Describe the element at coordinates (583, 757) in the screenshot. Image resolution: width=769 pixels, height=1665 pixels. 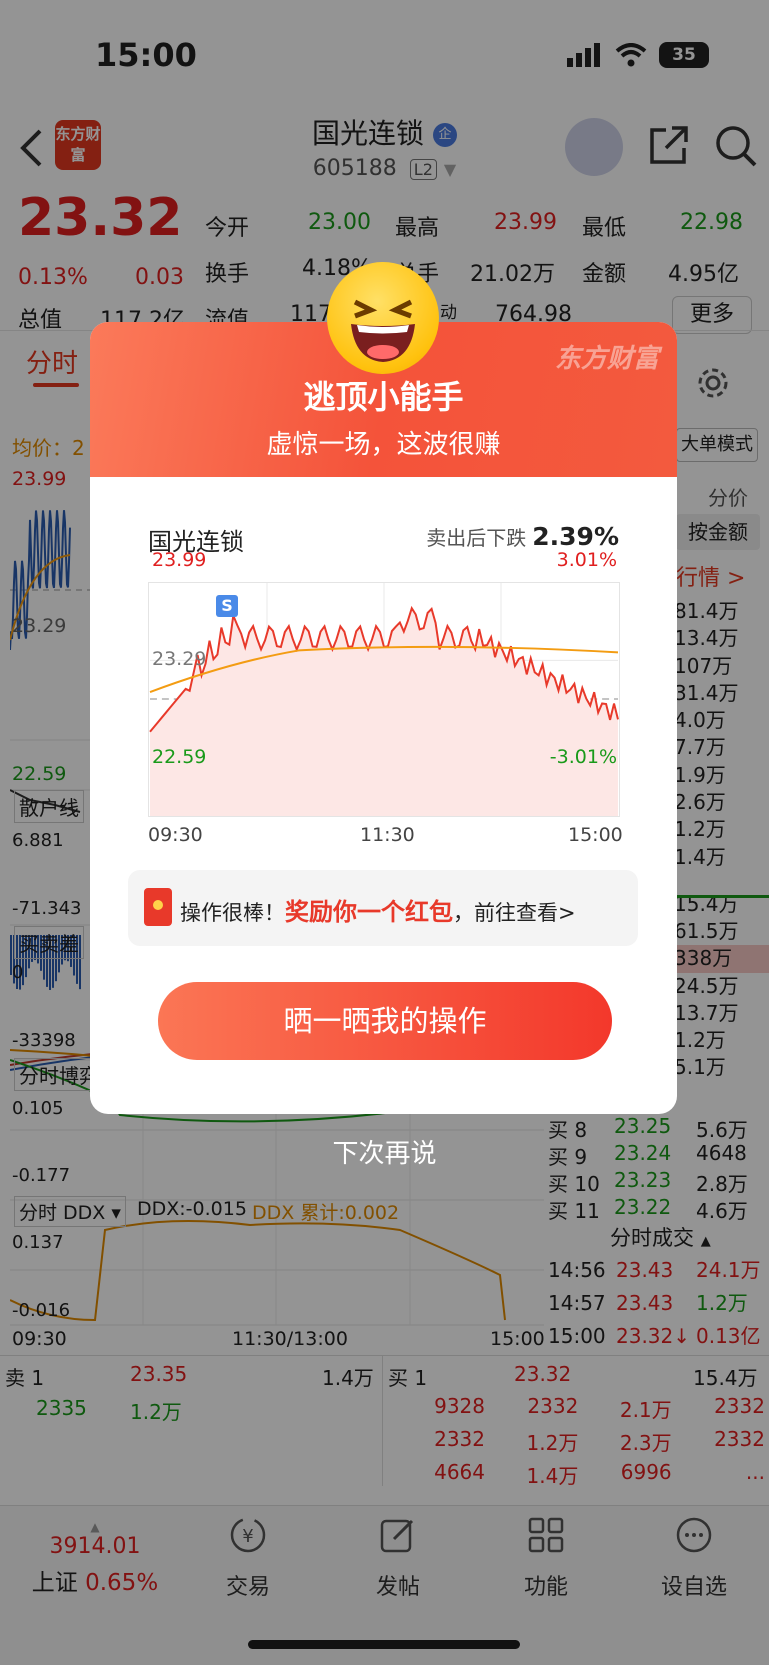
I see `mini-pct-lo: -3.01%` at that location.